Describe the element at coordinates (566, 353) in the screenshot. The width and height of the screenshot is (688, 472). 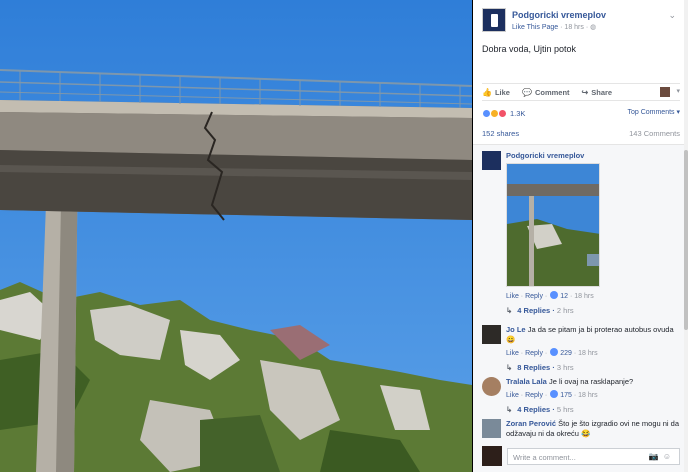
I see `comment-like-count: 229` at that location.